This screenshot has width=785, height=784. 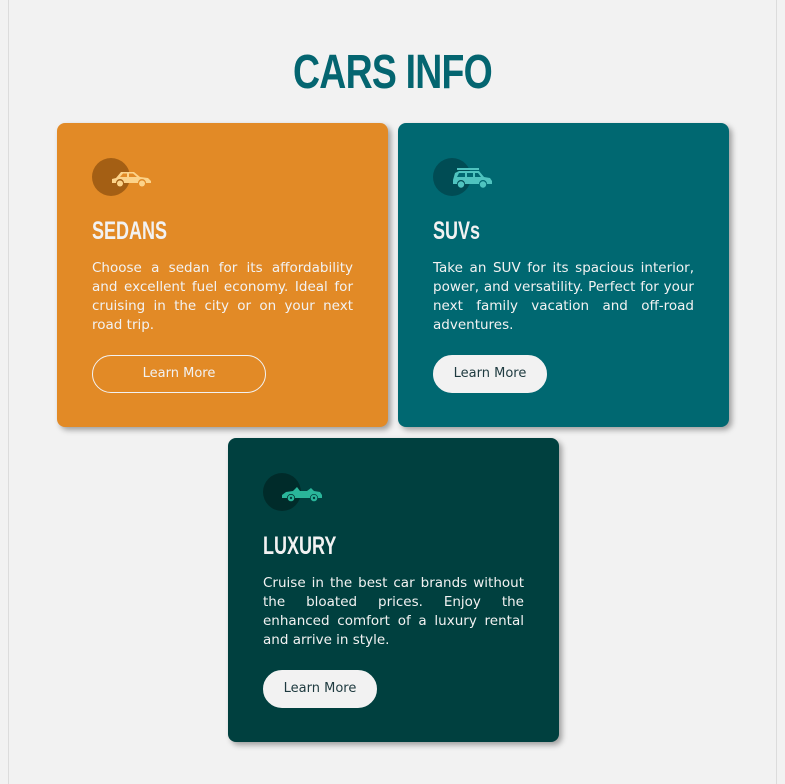 I want to click on suv-car-icon, so click(x=472, y=178).